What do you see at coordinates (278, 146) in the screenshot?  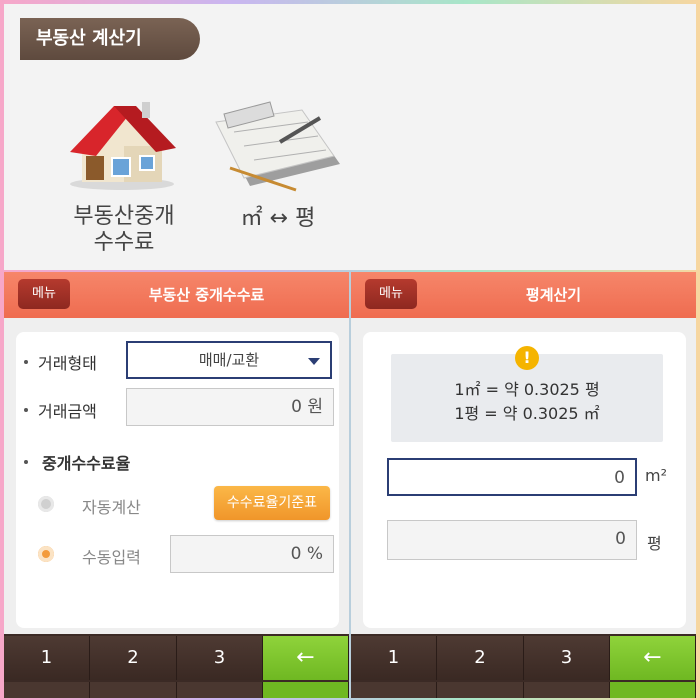 I see `blueprint-icon` at bounding box center [278, 146].